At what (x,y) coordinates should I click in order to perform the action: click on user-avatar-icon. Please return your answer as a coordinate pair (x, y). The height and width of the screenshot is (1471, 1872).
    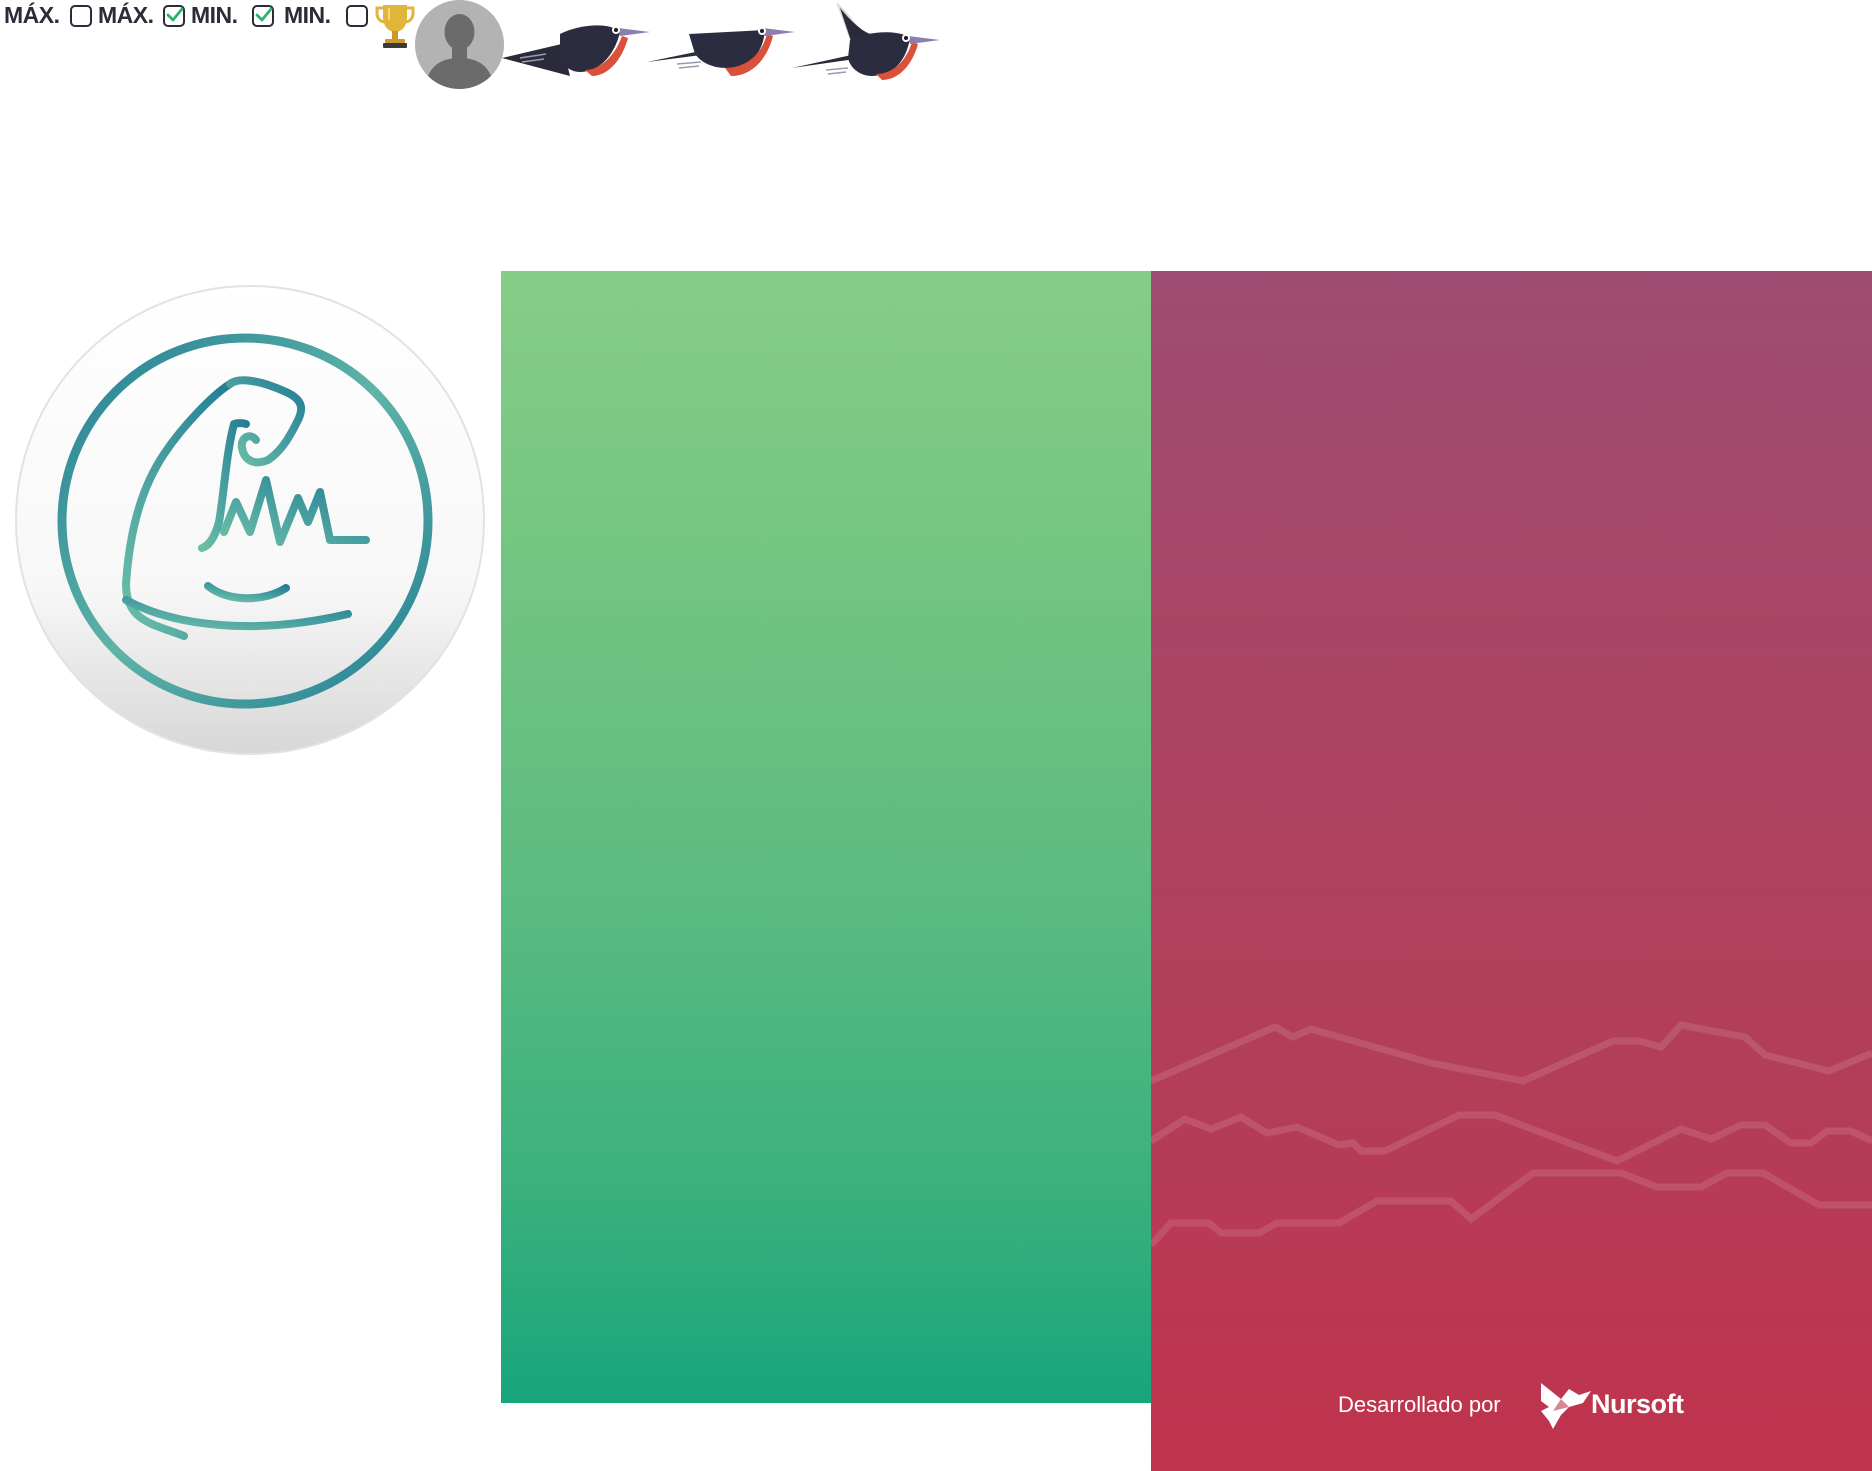
    Looking at the image, I should click on (459, 44).